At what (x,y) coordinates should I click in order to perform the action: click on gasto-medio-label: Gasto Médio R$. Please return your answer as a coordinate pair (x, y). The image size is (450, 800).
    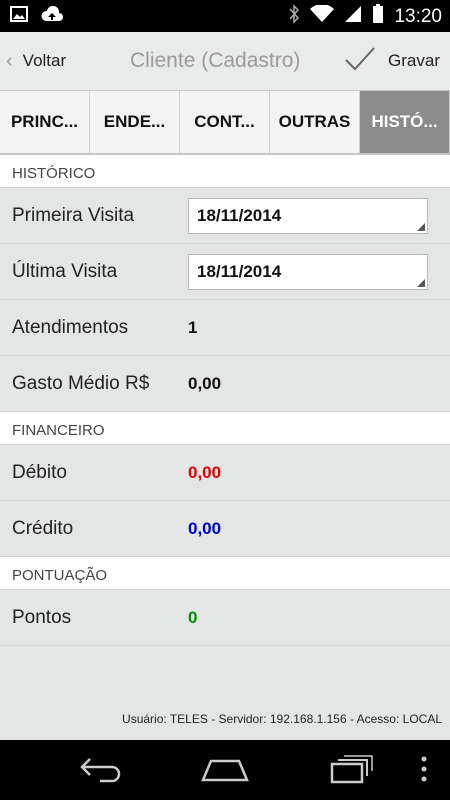
    Looking at the image, I should click on (81, 383).